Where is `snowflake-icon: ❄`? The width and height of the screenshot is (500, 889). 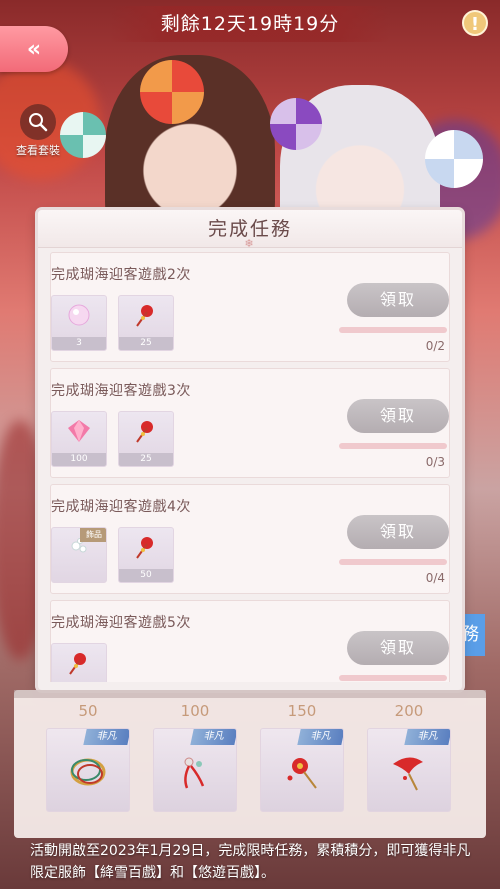 snowflake-icon: ❄ is located at coordinates (250, 243).